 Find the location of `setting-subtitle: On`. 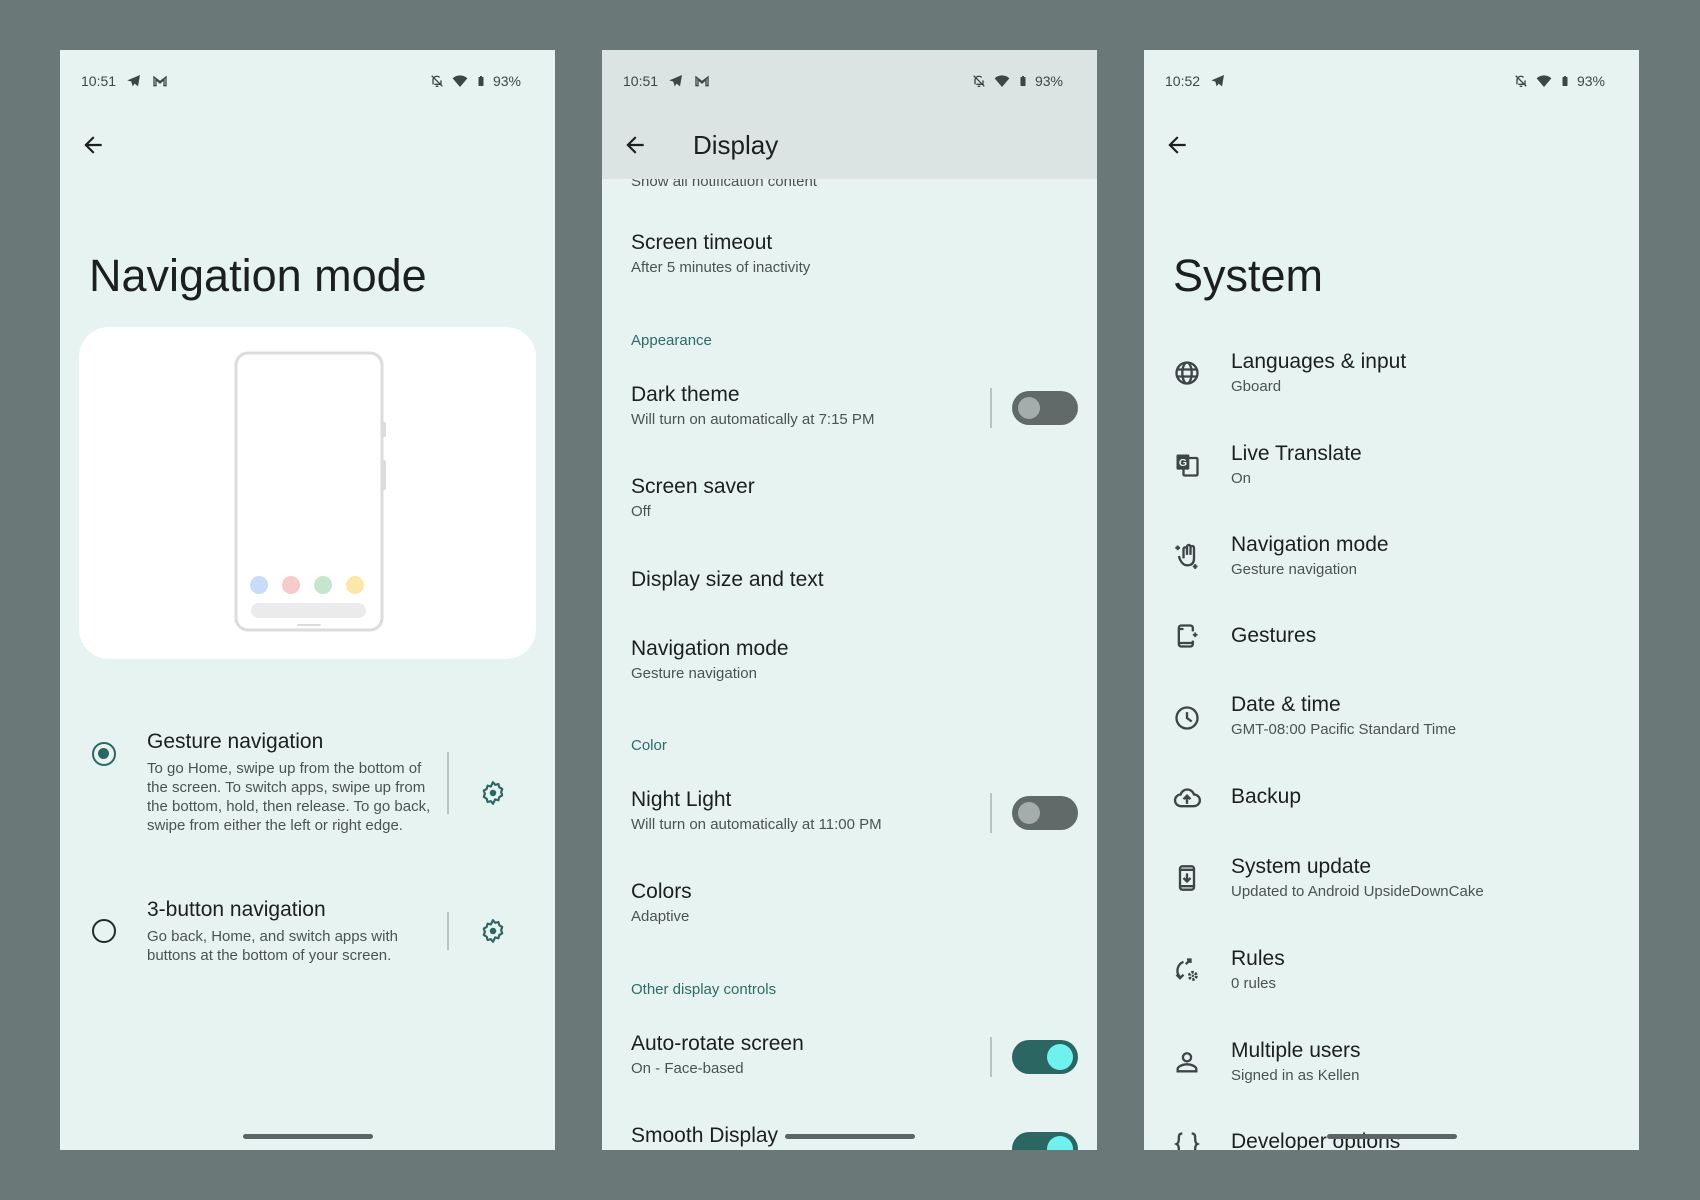

setting-subtitle: On is located at coordinates (1241, 478).